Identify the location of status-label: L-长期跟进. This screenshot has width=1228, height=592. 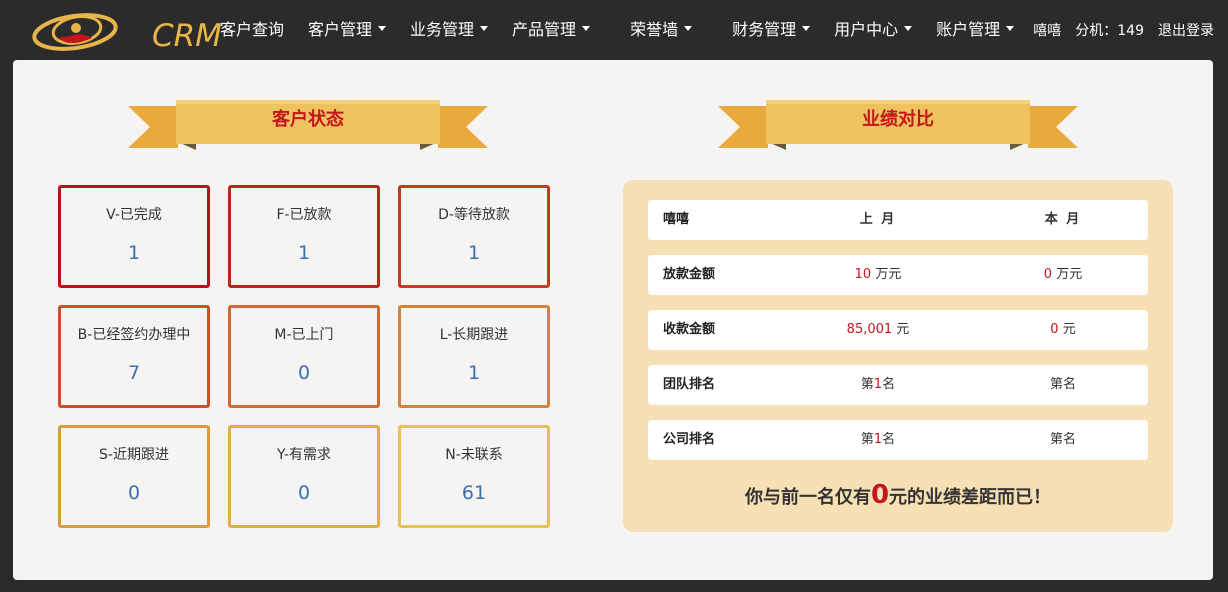
(474, 335).